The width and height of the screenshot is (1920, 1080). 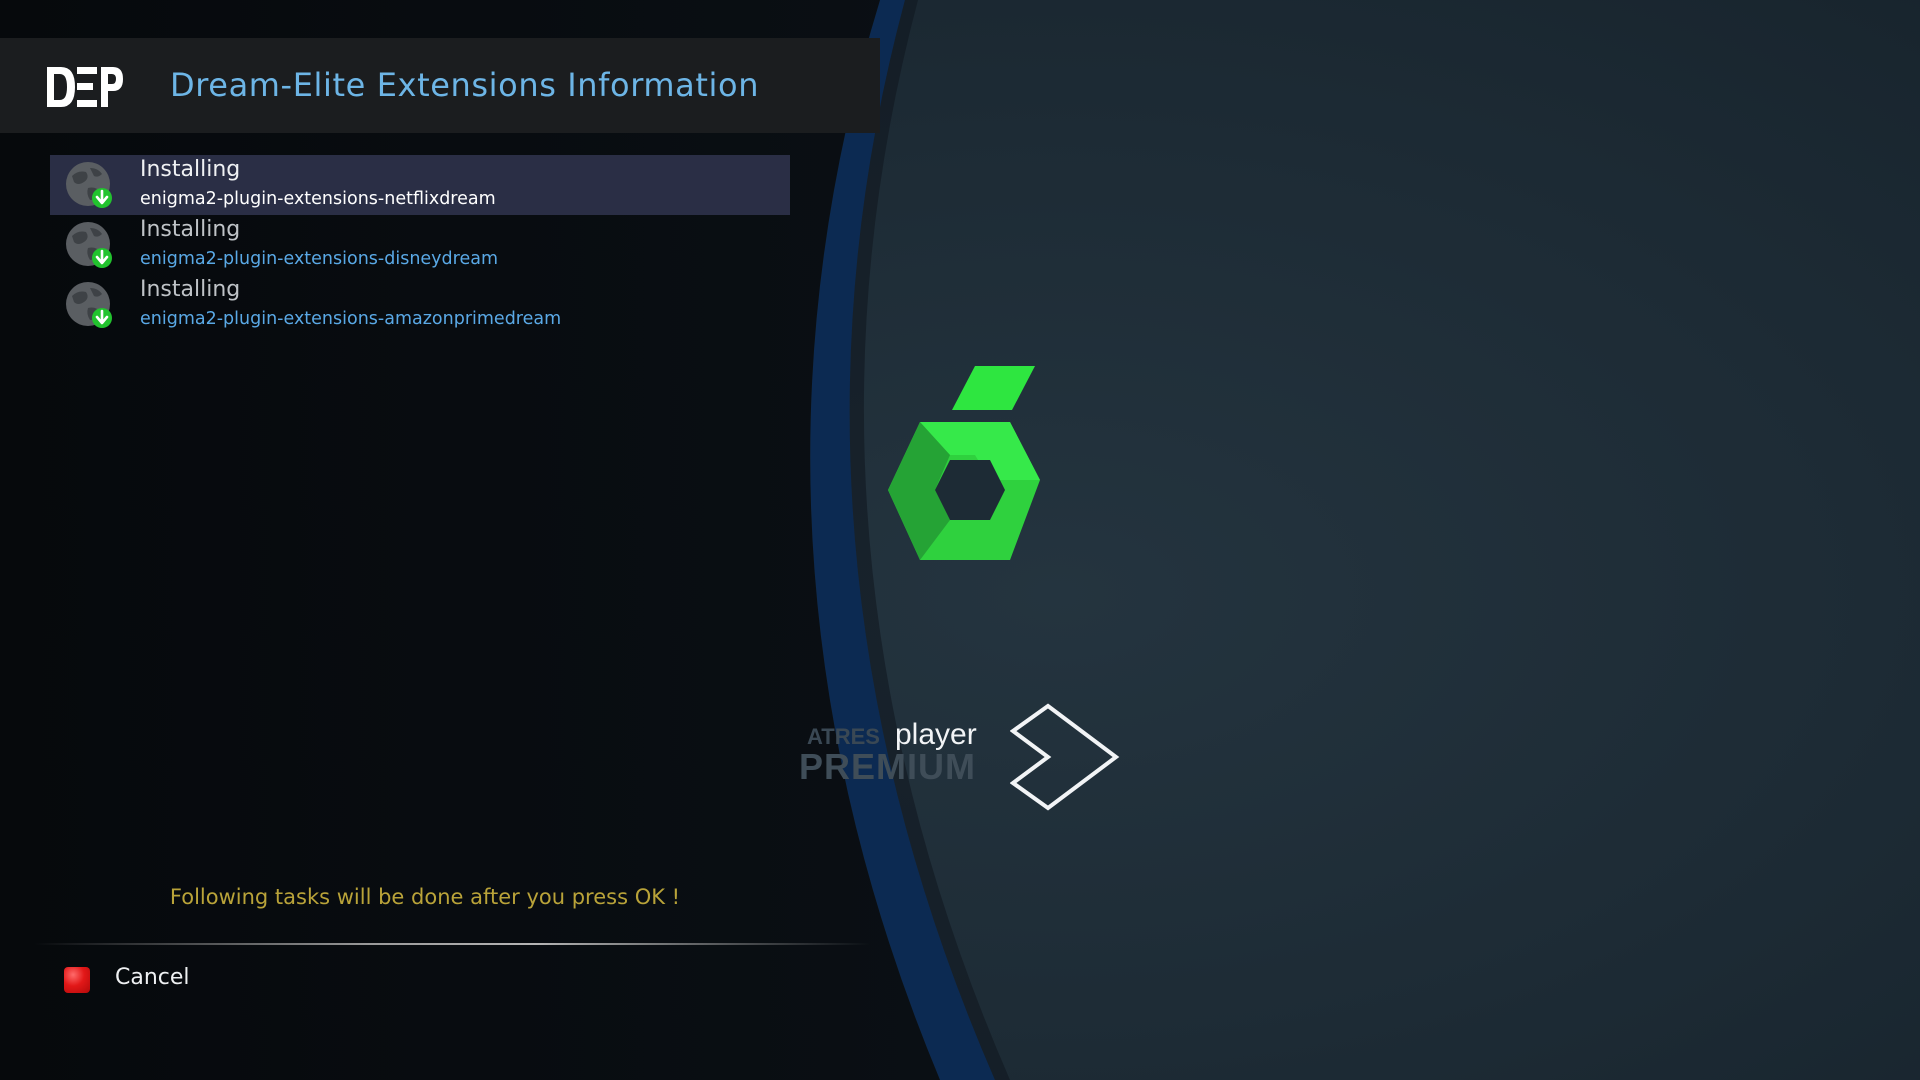 I want to click on task-package: enigma2-plugin-extensions-netflixdream, so click(x=318, y=199).